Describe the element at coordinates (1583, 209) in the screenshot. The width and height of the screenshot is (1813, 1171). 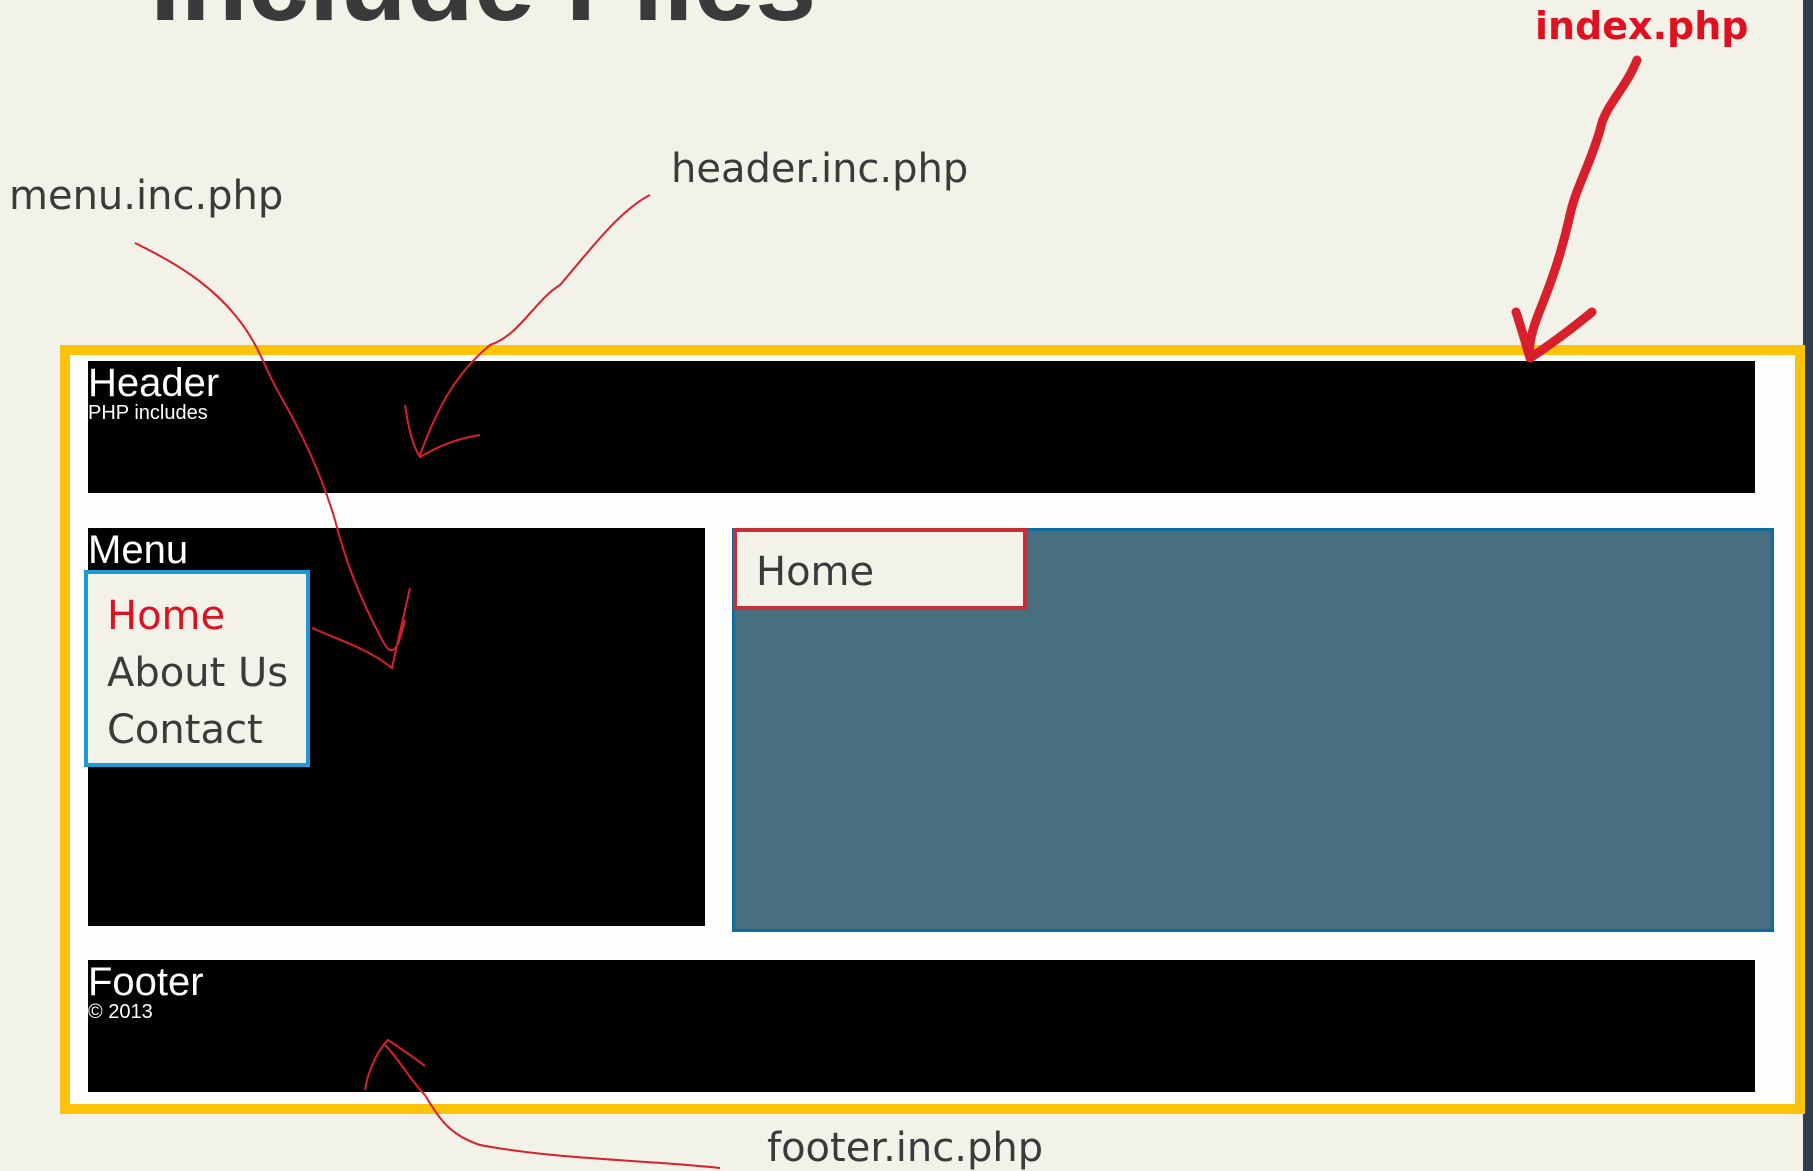
I see `index-arrow-icon` at that location.